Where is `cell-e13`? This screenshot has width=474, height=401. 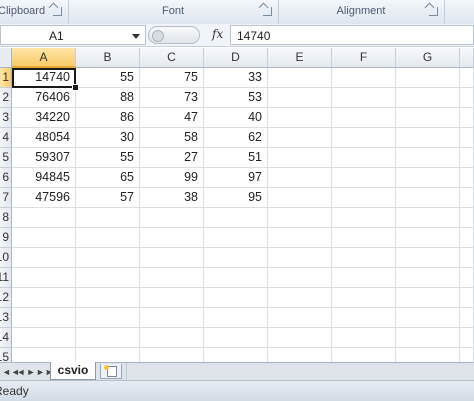
cell-e13 is located at coordinates (300, 318).